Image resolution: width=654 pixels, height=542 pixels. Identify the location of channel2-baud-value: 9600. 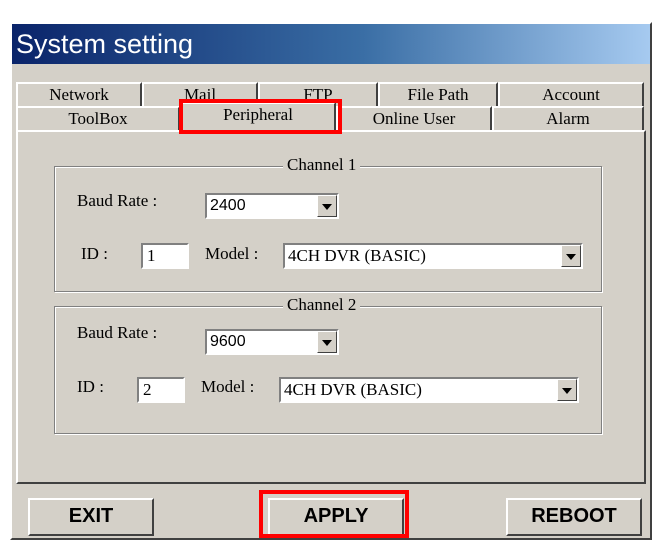
(228, 341).